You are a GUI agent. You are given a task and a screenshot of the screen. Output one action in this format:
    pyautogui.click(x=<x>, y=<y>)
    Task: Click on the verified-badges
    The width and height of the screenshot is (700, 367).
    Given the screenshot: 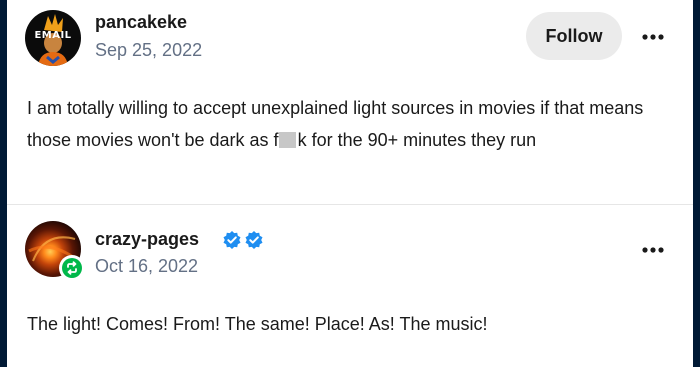 What is the action you would take?
    pyautogui.click(x=244, y=240)
    